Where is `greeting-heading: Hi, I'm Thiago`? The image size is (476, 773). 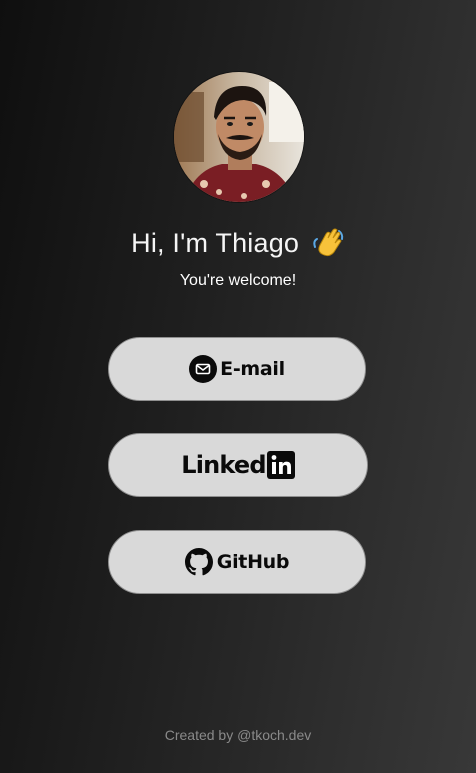 greeting-heading: Hi, I'm Thiago is located at coordinates (238, 243).